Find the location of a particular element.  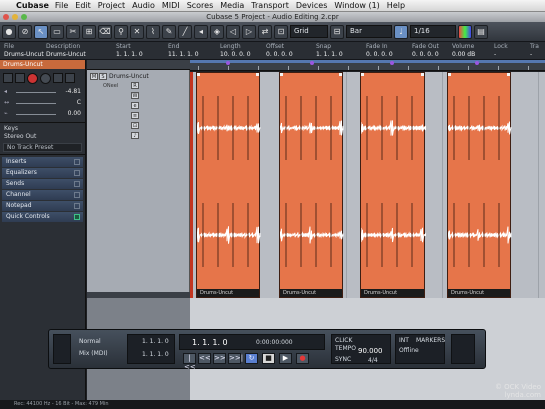

write-automation-button is located at coordinates (70, 78).